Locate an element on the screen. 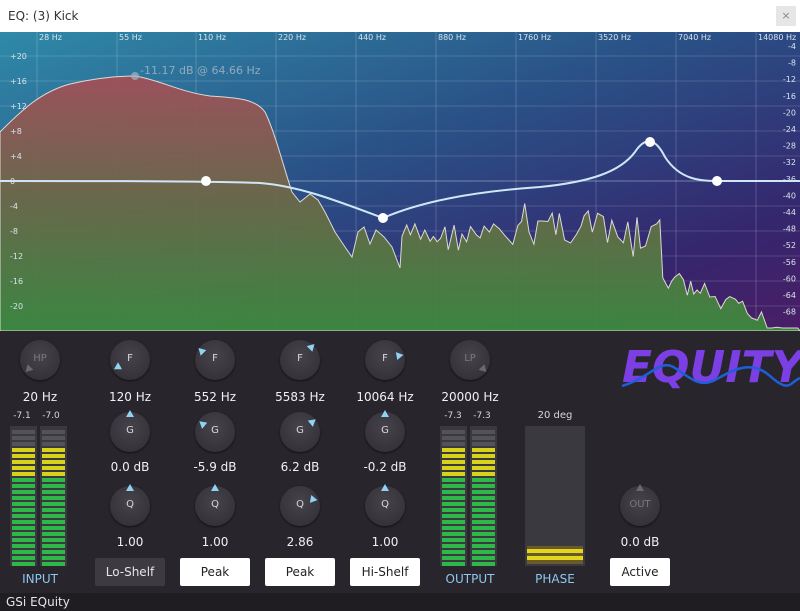 This screenshot has height=611, width=800. hp-knob-label: HP is located at coordinates (40, 358).